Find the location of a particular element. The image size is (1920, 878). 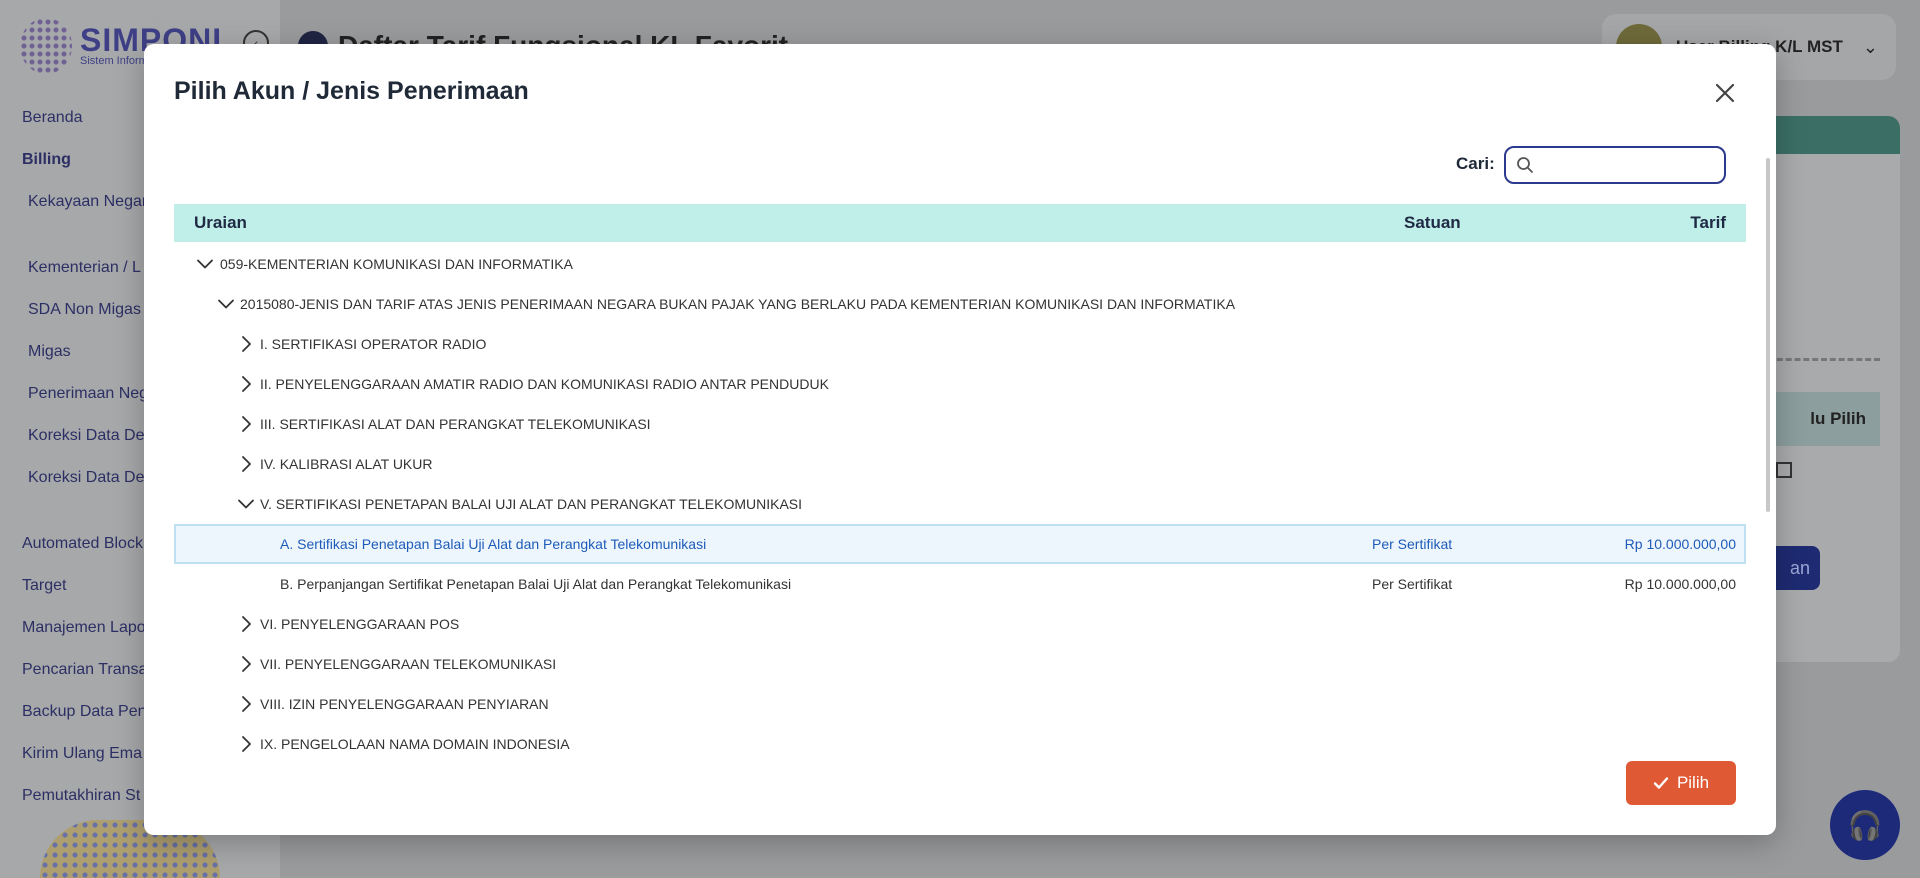

row-label: VI. PENYELENGGARAAN POS is located at coordinates (360, 624).